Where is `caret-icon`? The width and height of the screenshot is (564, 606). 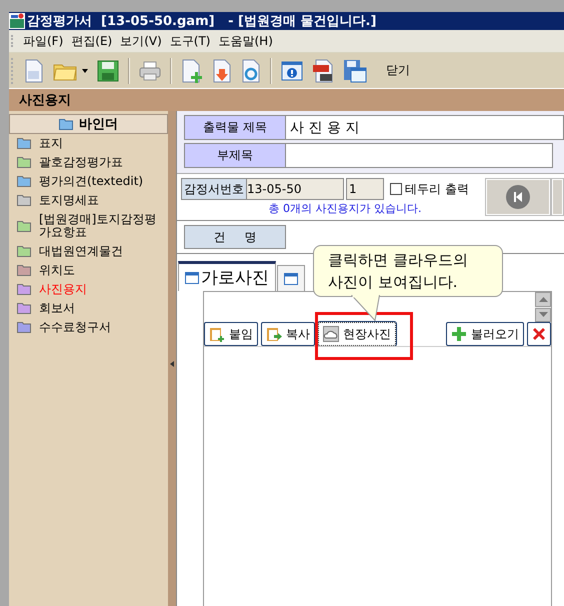
caret-icon is located at coordinates (85, 70).